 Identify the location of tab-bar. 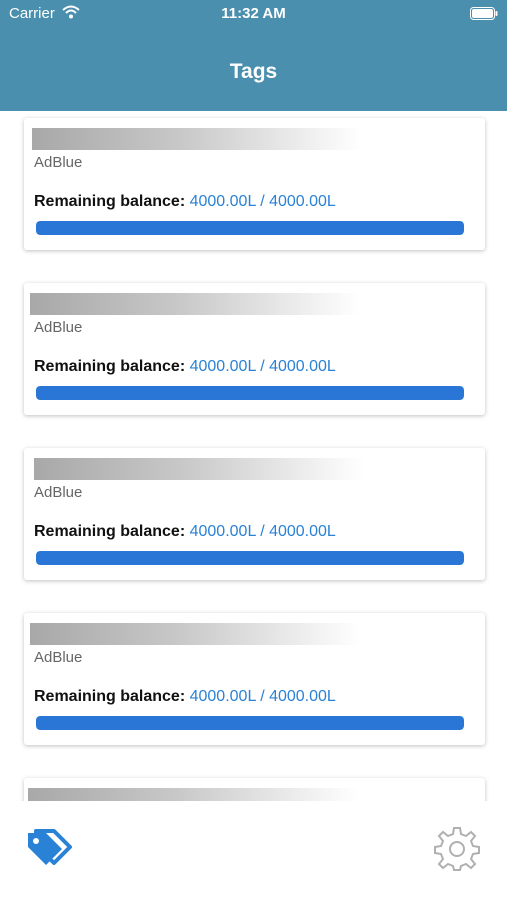
(253, 850).